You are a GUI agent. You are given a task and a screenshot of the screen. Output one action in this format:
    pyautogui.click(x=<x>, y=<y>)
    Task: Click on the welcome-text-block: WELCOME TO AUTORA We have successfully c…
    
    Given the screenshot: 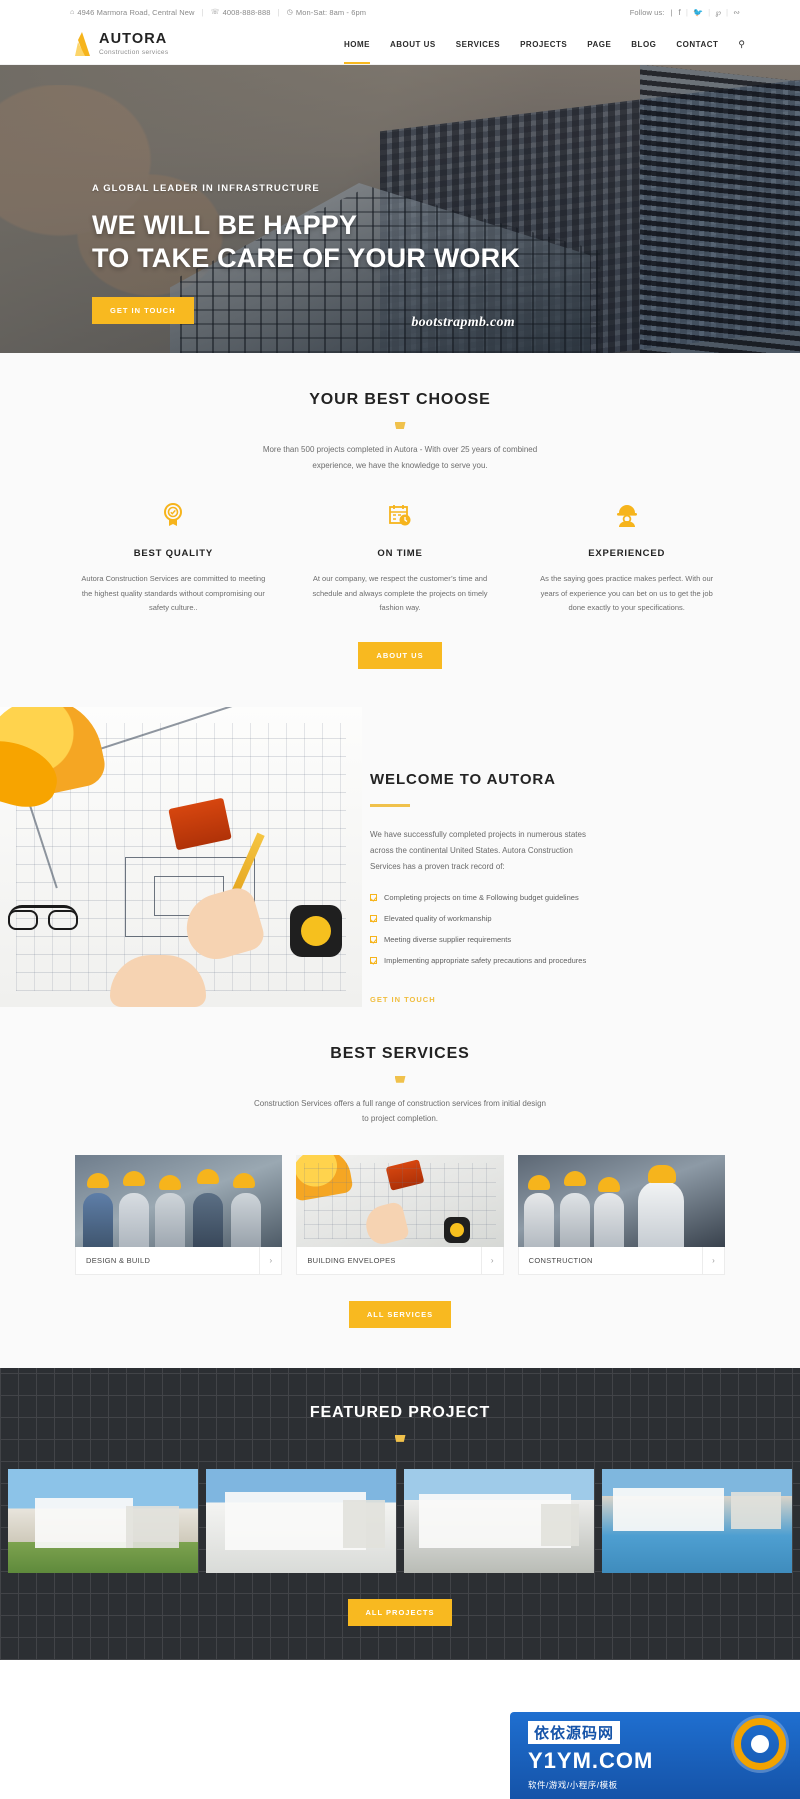 What is the action you would take?
    pyautogui.click(x=581, y=857)
    